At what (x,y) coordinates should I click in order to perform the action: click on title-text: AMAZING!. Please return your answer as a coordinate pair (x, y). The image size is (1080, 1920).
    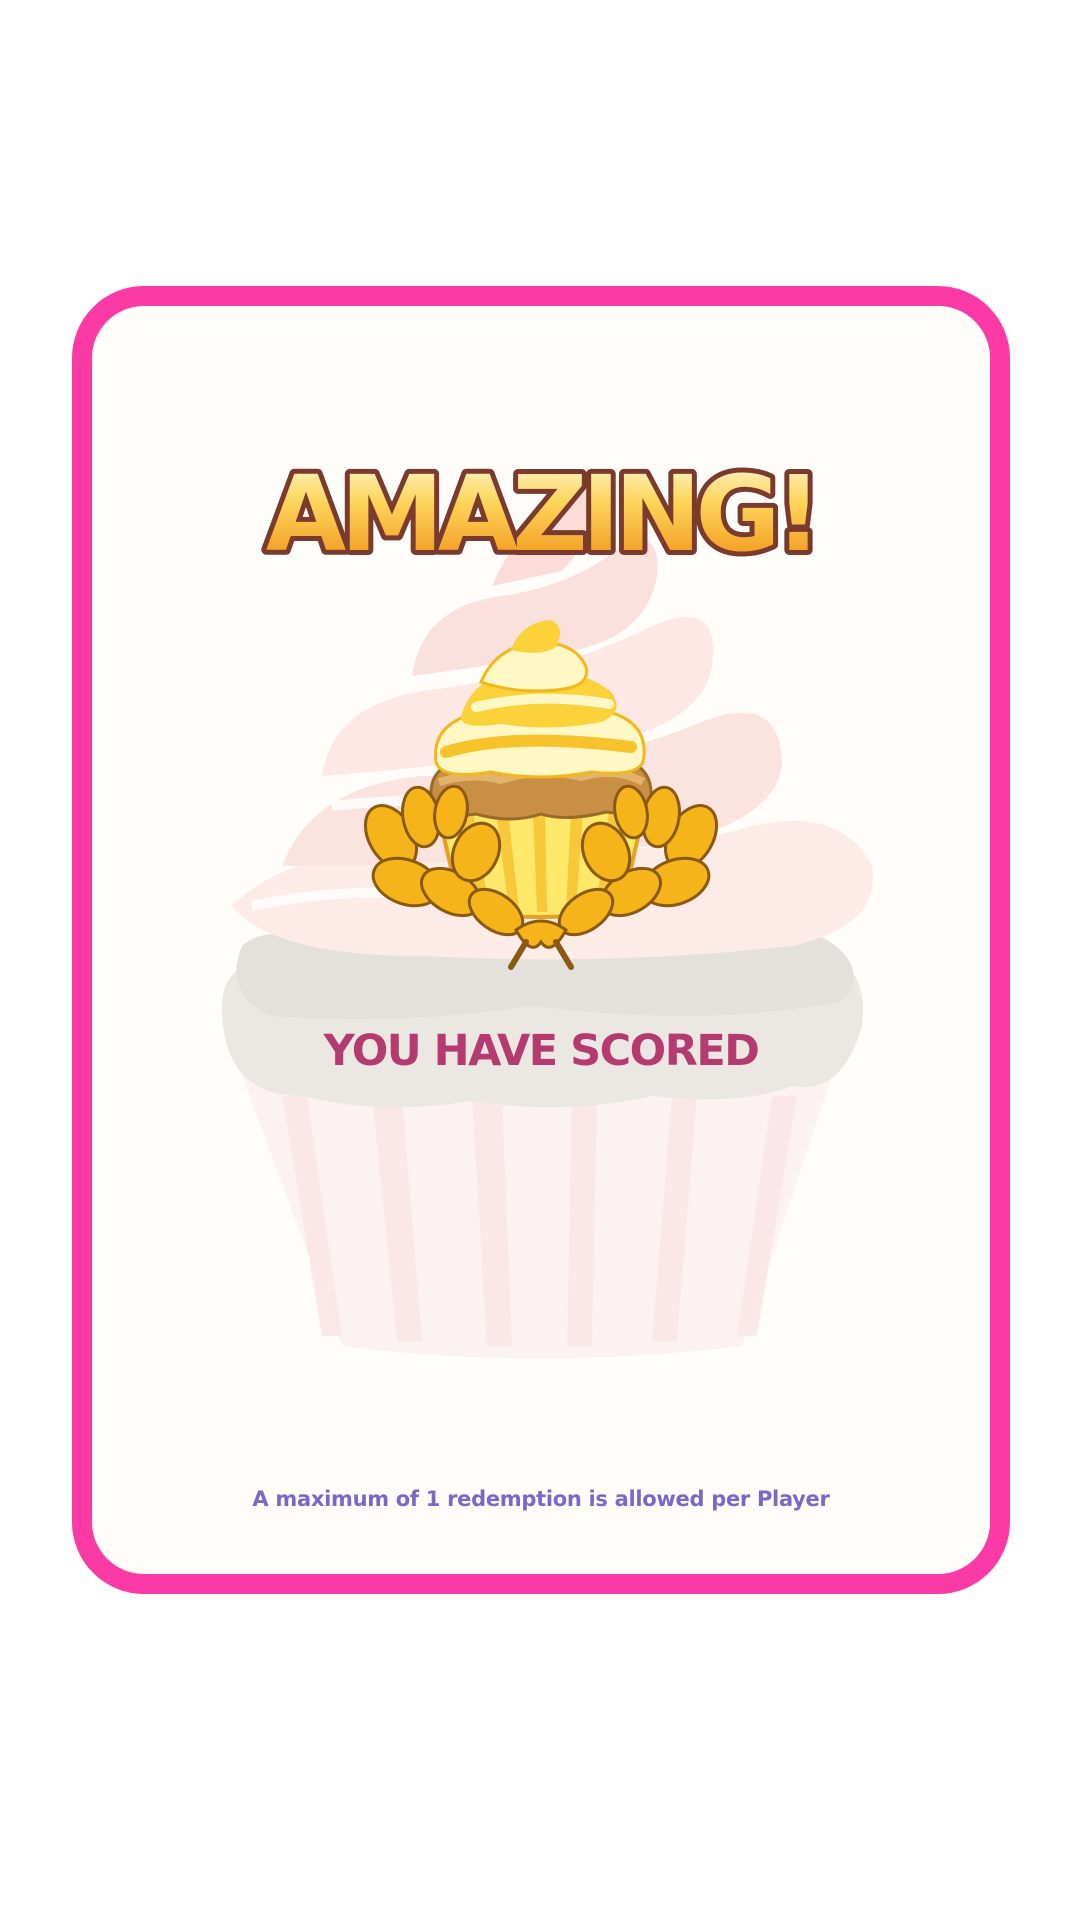
    Looking at the image, I should click on (541, 512).